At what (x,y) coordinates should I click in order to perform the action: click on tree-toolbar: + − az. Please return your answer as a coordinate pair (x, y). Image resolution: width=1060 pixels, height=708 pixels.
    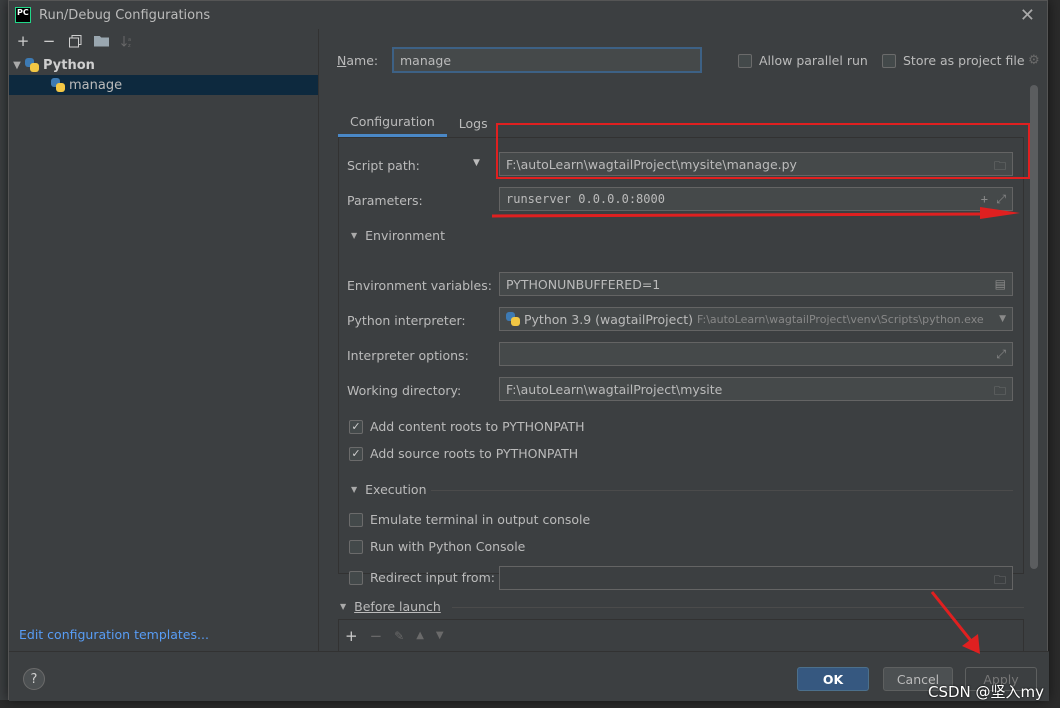
    Looking at the image, I should click on (163, 41).